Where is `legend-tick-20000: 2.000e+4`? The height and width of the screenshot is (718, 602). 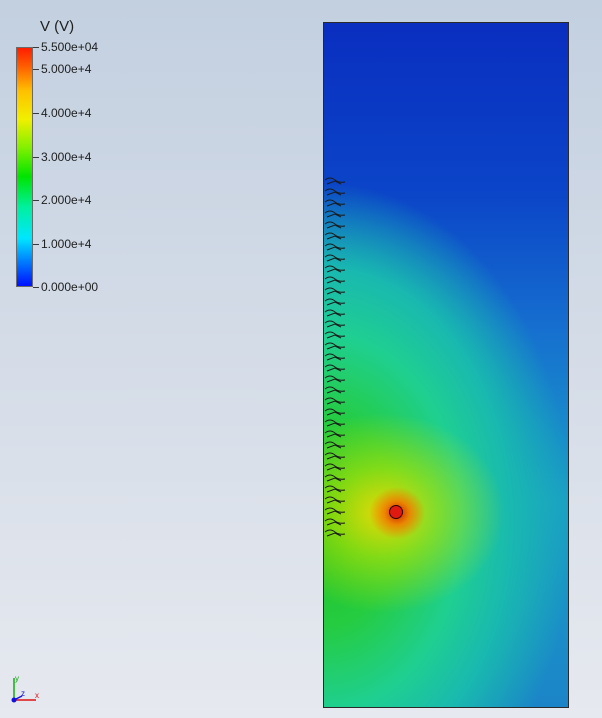 legend-tick-20000: 2.000e+4 is located at coordinates (62, 200).